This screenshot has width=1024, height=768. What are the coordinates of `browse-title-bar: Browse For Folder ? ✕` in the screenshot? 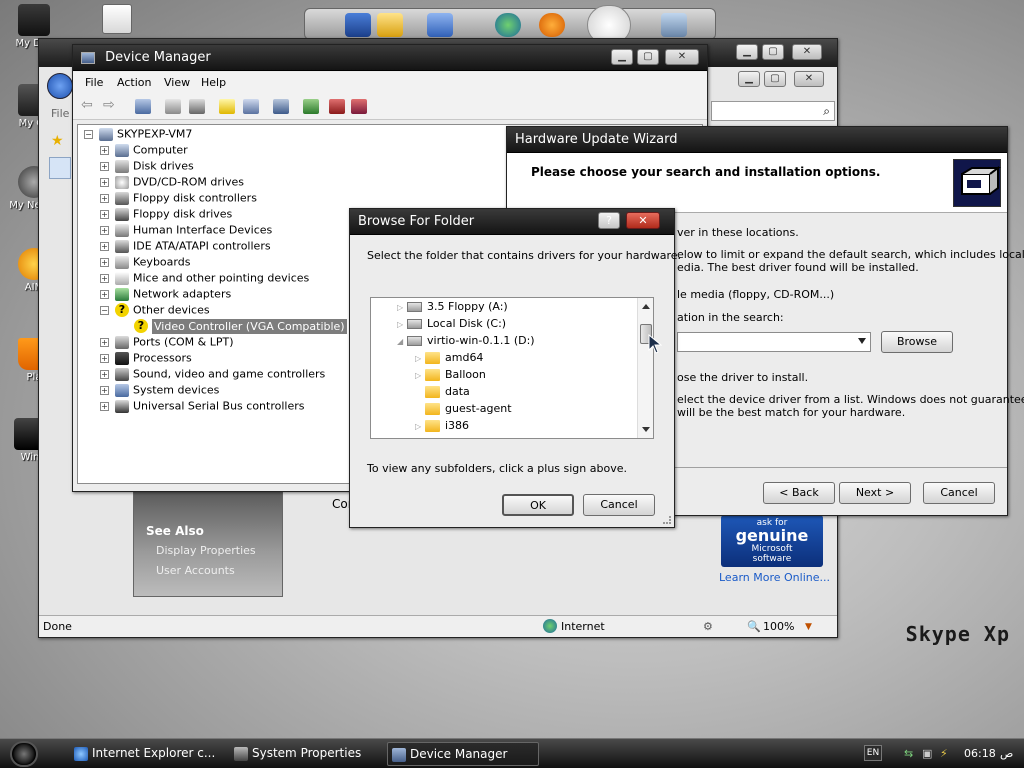 It's located at (512, 222).